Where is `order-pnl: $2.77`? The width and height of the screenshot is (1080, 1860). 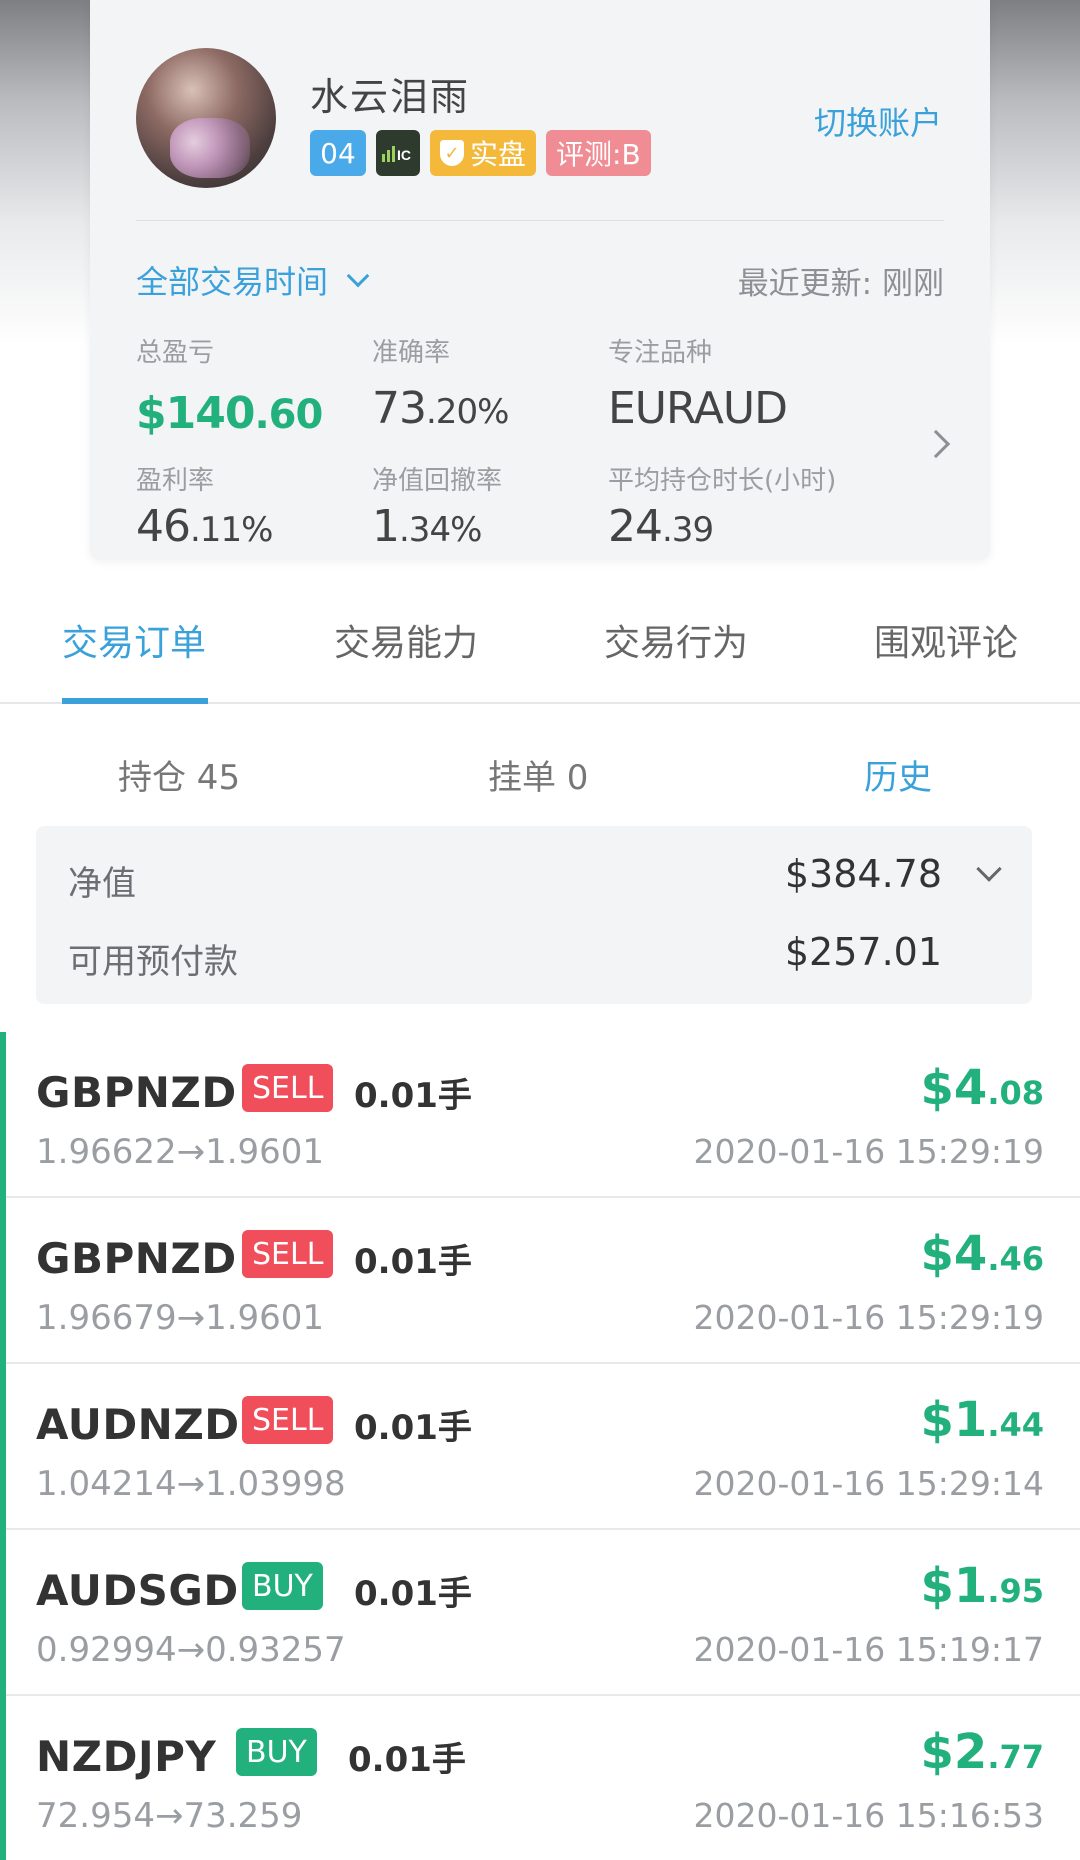 order-pnl: $2.77 is located at coordinates (982, 1752).